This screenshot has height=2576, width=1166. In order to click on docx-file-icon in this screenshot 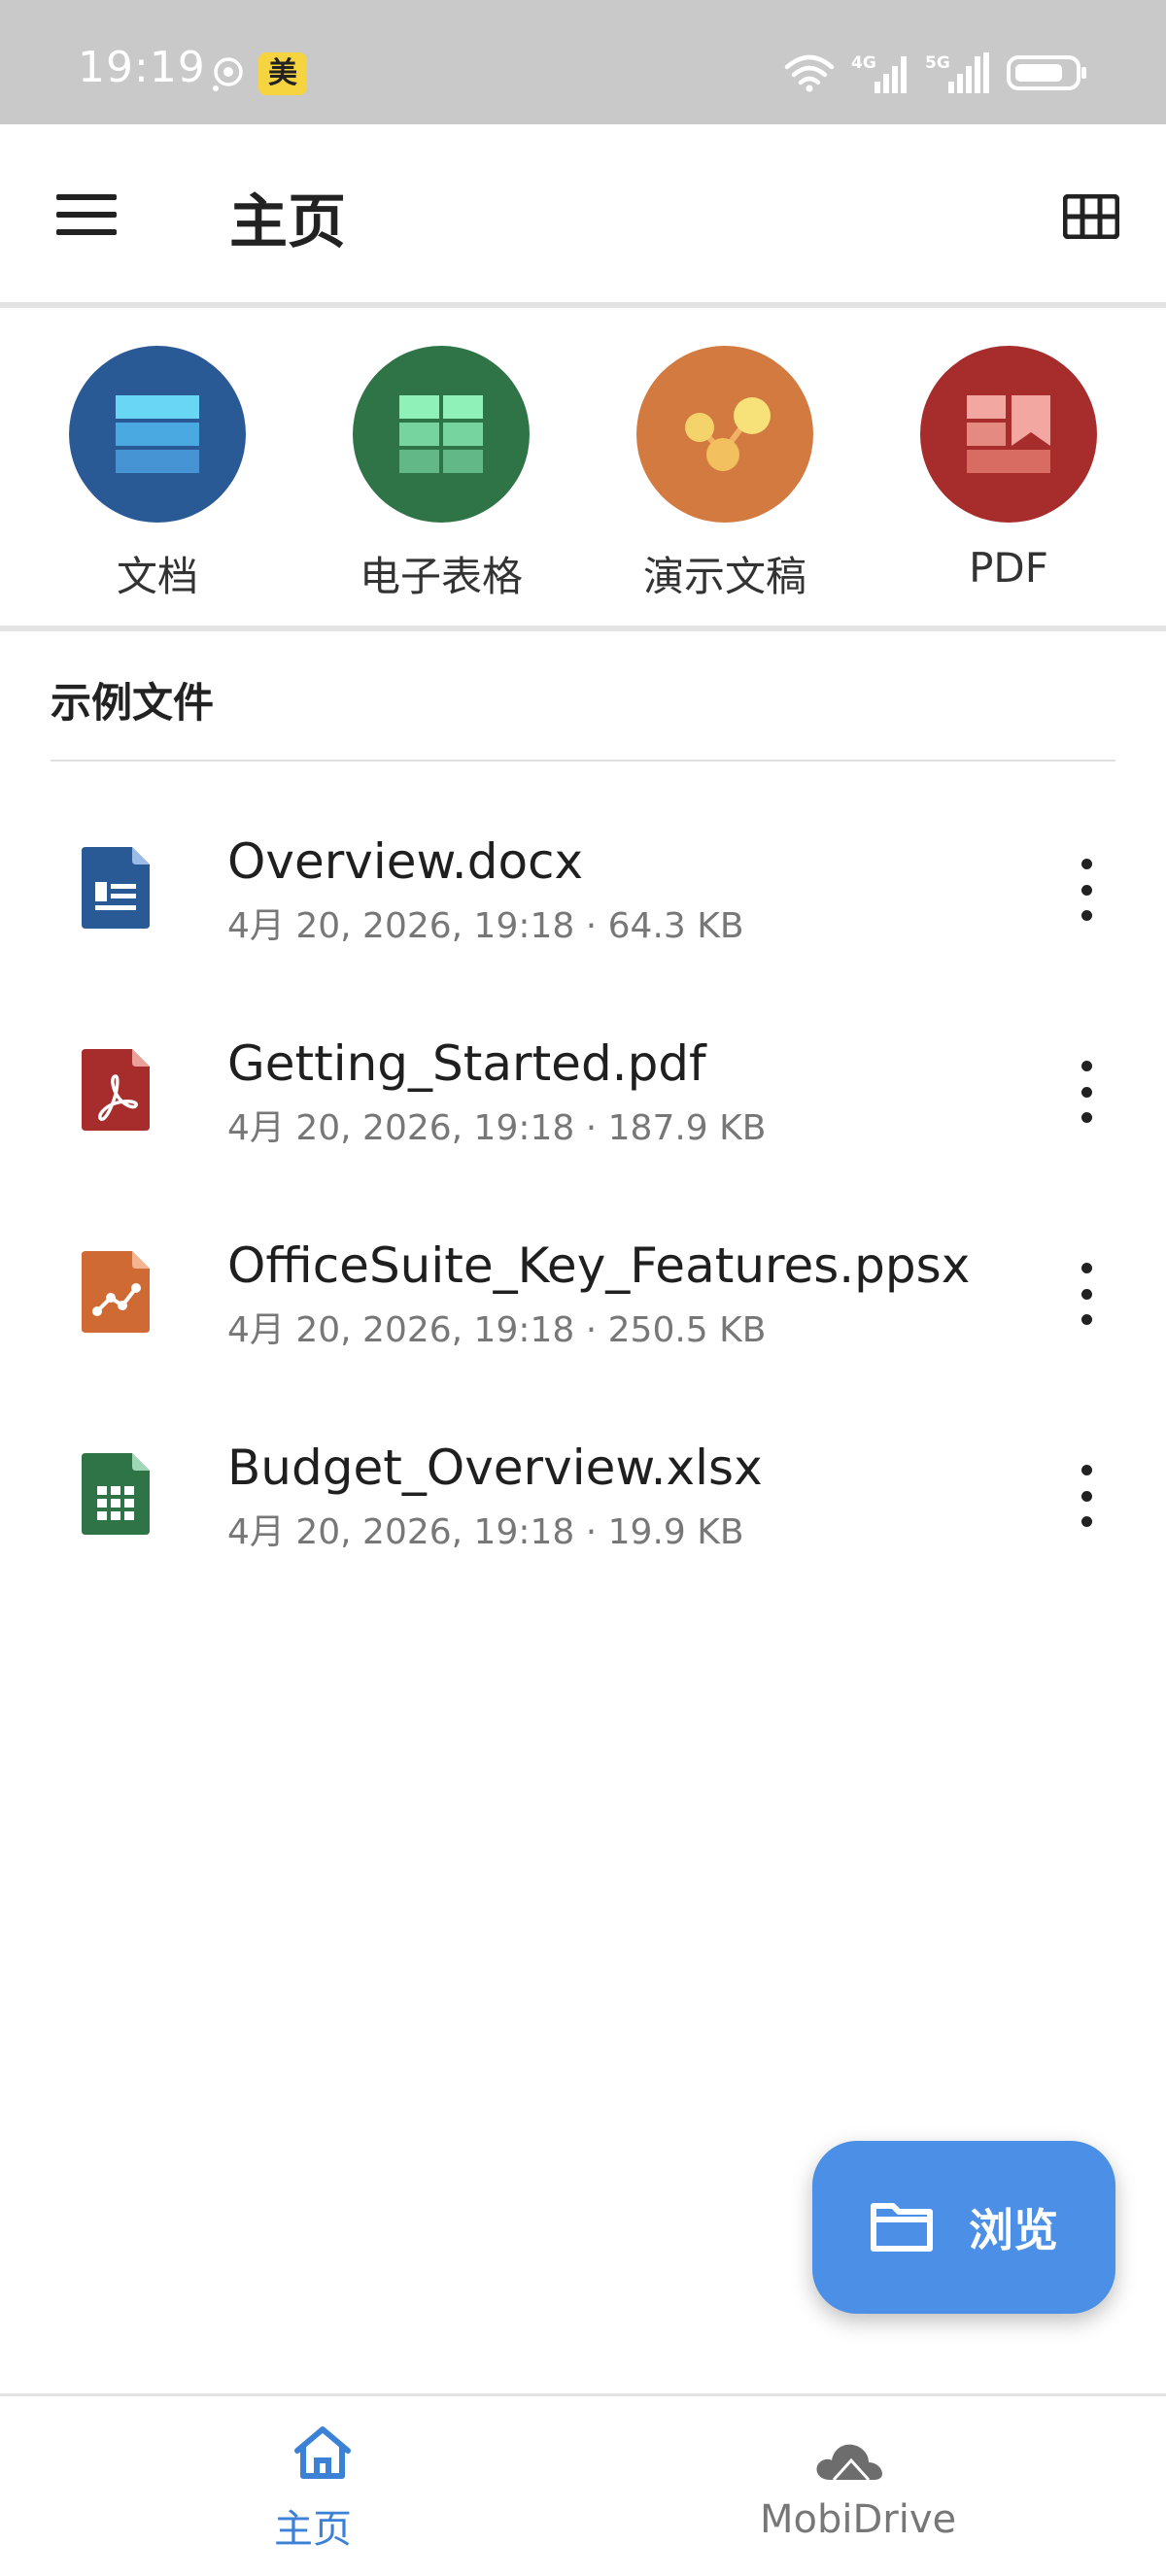, I will do `click(116, 888)`.